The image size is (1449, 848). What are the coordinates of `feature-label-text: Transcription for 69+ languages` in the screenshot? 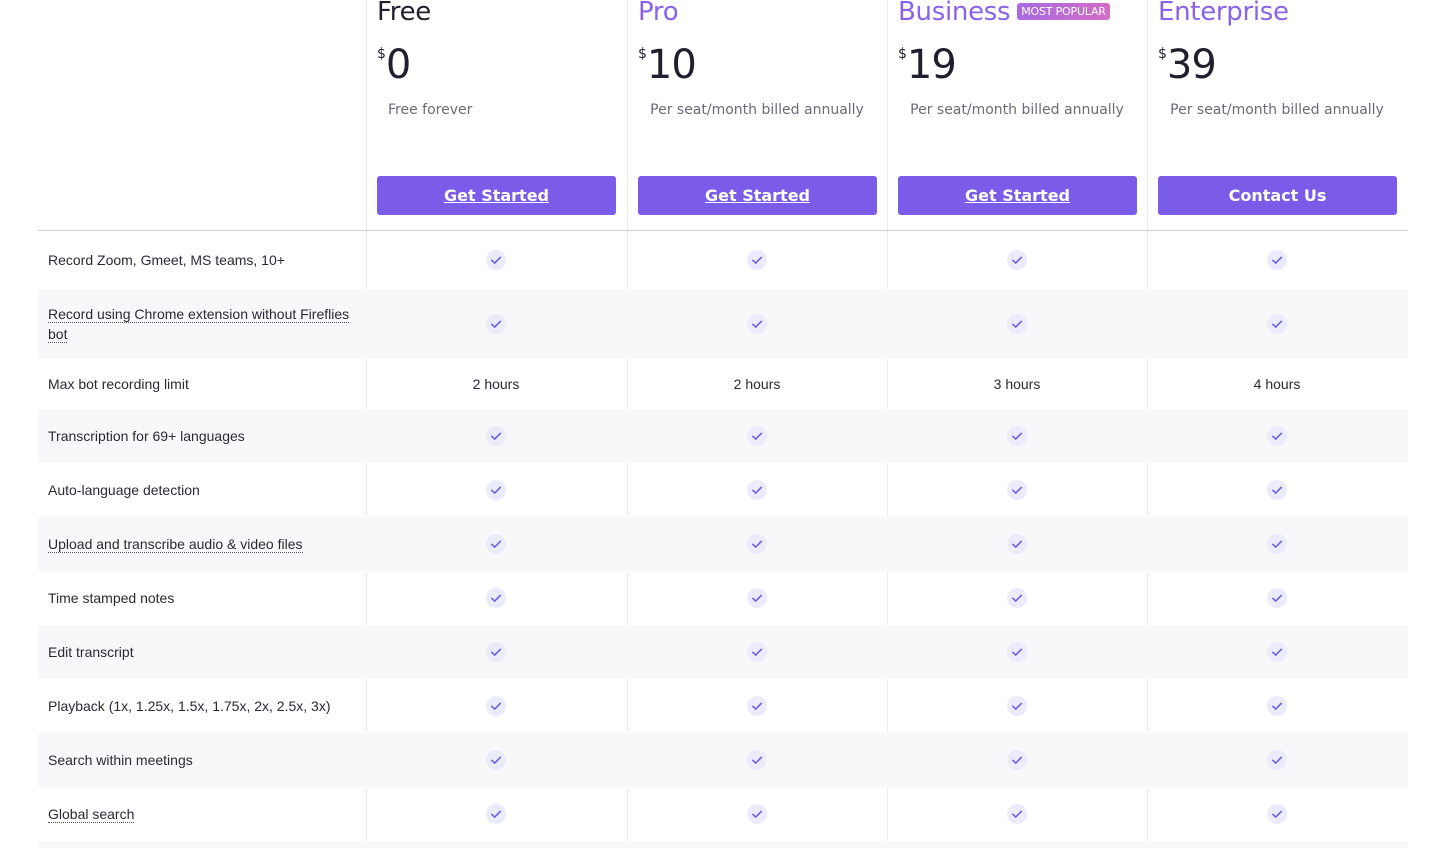 It's located at (146, 436).